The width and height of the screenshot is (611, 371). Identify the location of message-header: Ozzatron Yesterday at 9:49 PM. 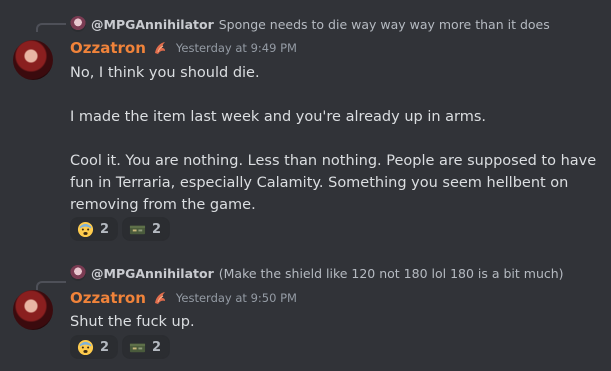
(183, 48).